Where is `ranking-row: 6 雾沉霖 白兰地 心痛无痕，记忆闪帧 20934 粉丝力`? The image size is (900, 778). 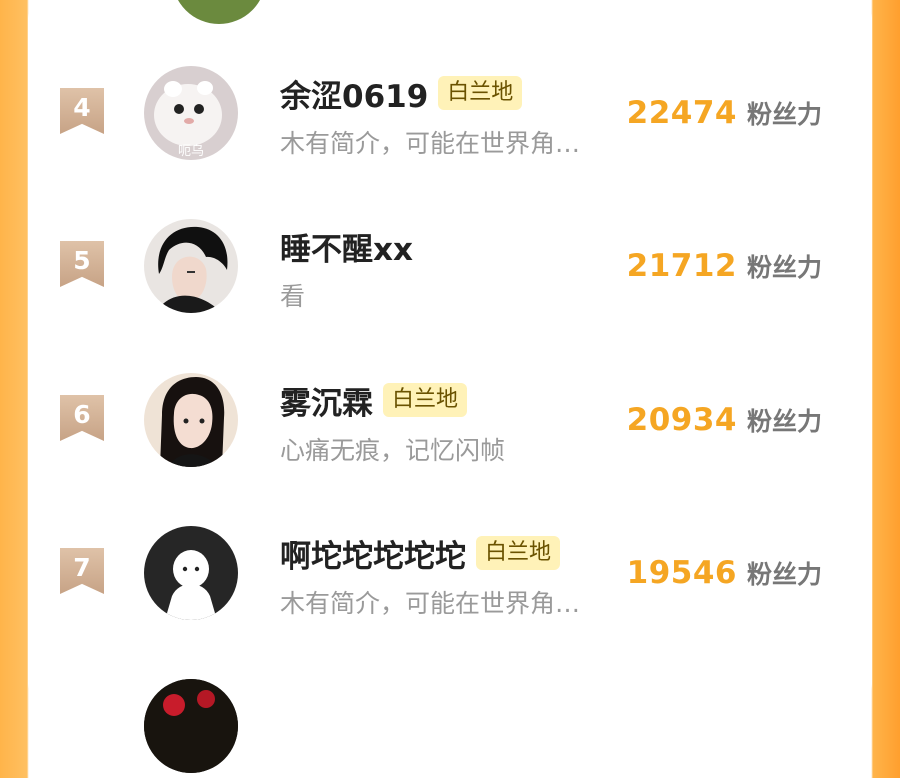 ranking-row: 6 雾沉霖 白兰地 心痛无痕，记忆闪帧 20934 粉丝力 is located at coordinates (450, 417).